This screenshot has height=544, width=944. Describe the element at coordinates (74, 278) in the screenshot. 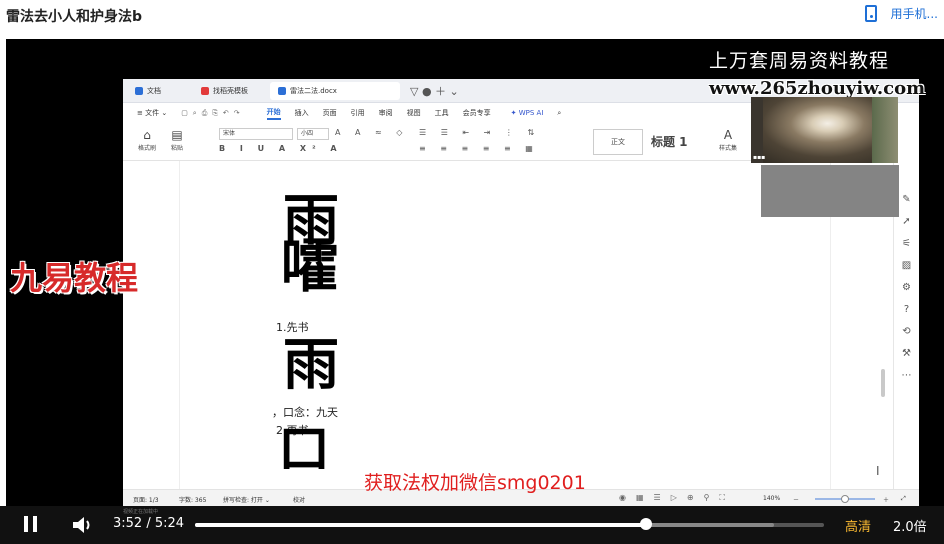

I see `watermark-left: 九易教程` at that location.